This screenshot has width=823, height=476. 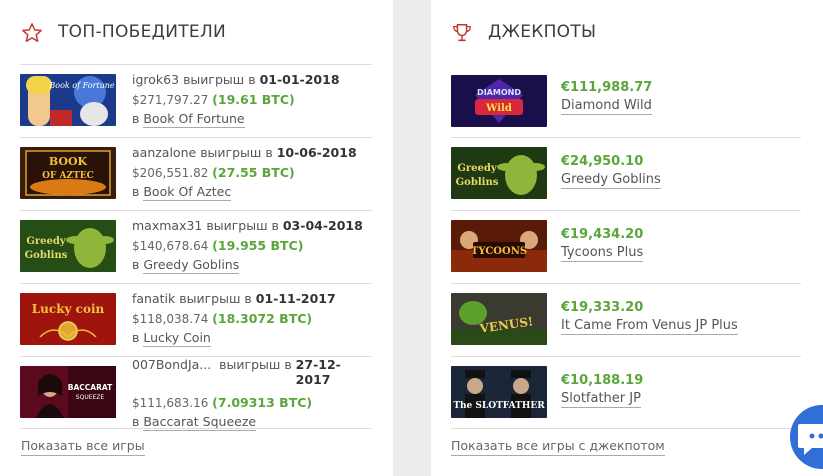 What do you see at coordinates (558, 447) in the screenshot?
I see `show-all-jackpot-games-link: Показать все игры с джекпотом` at bounding box center [558, 447].